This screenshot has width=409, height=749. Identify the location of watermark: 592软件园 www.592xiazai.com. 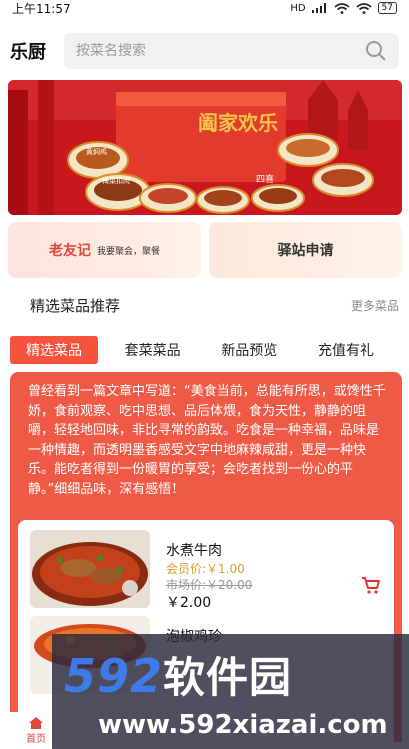
(230, 691).